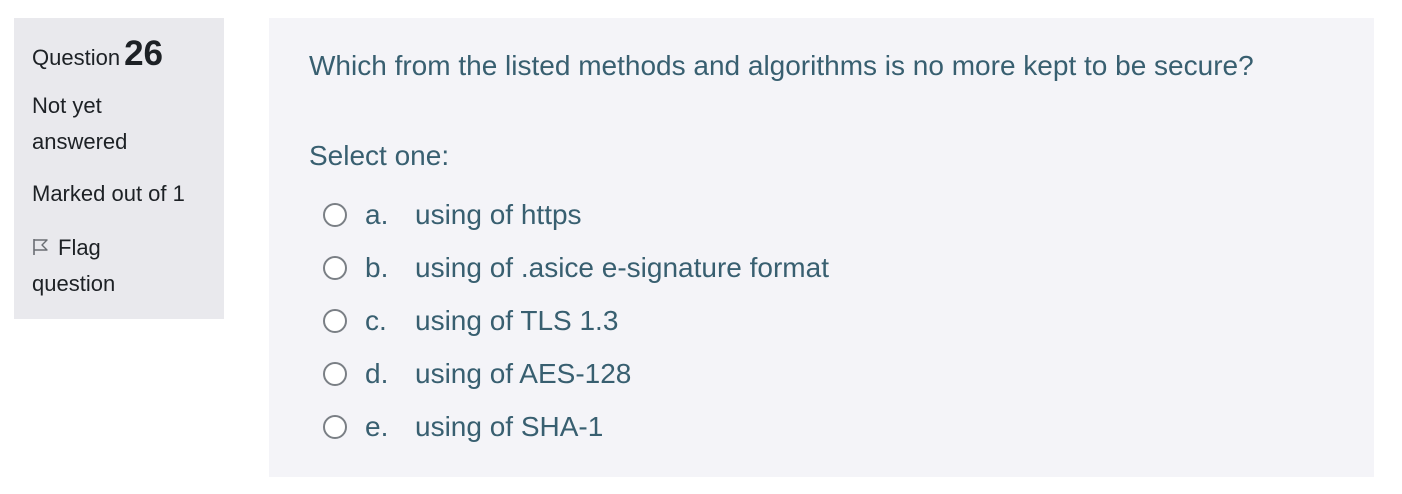  Describe the element at coordinates (143, 53) in the screenshot. I see `question-number-value: 26` at that location.